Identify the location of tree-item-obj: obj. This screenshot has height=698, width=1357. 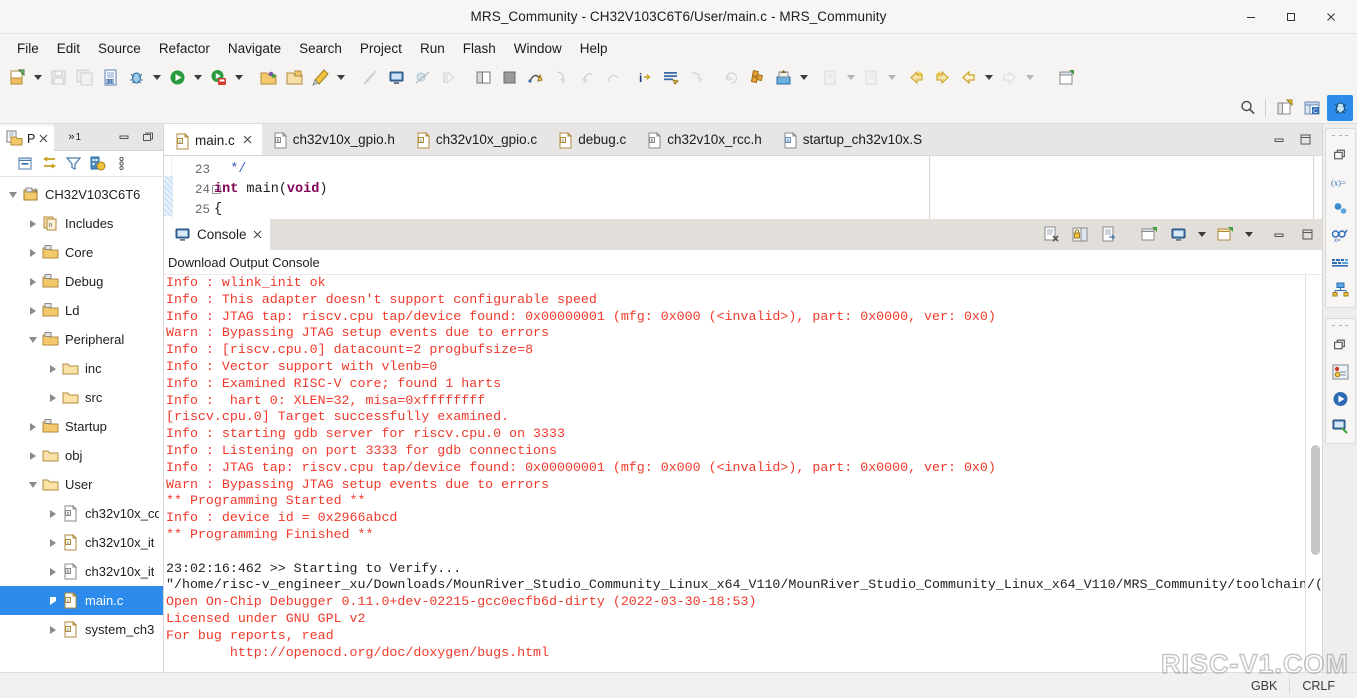
(81, 455).